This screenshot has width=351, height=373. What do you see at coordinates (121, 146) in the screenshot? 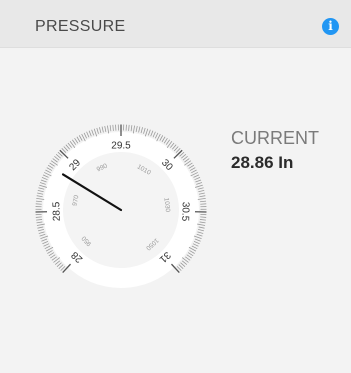
I see `gauge-outer-label: 29.5` at bounding box center [121, 146].